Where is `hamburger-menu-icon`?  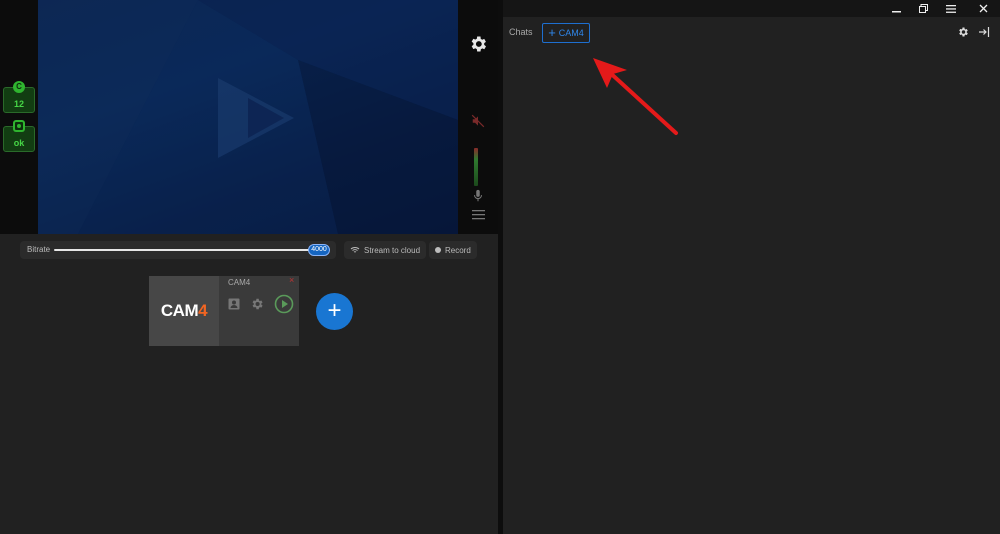
hamburger-menu-icon is located at coordinates (951, 8).